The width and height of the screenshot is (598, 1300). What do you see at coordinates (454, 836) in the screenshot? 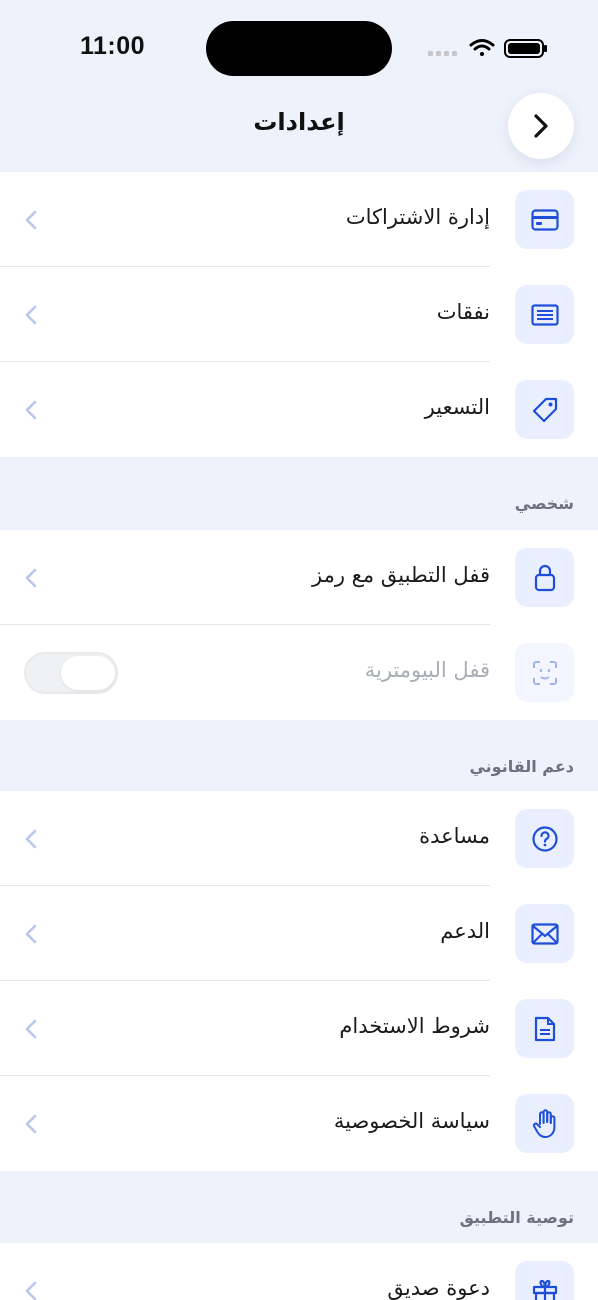
I see `row-label: مساعدة` at bounding box center [454, 836].